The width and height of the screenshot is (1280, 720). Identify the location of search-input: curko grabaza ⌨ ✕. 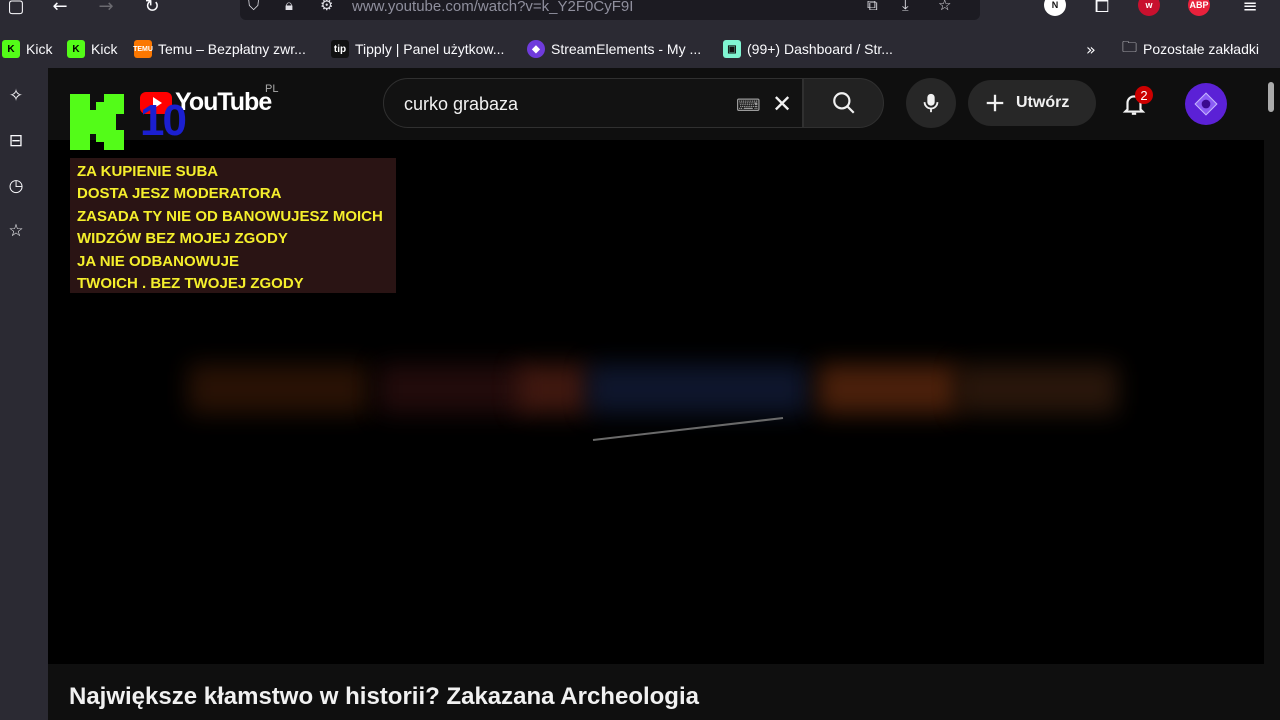
(593, 103).